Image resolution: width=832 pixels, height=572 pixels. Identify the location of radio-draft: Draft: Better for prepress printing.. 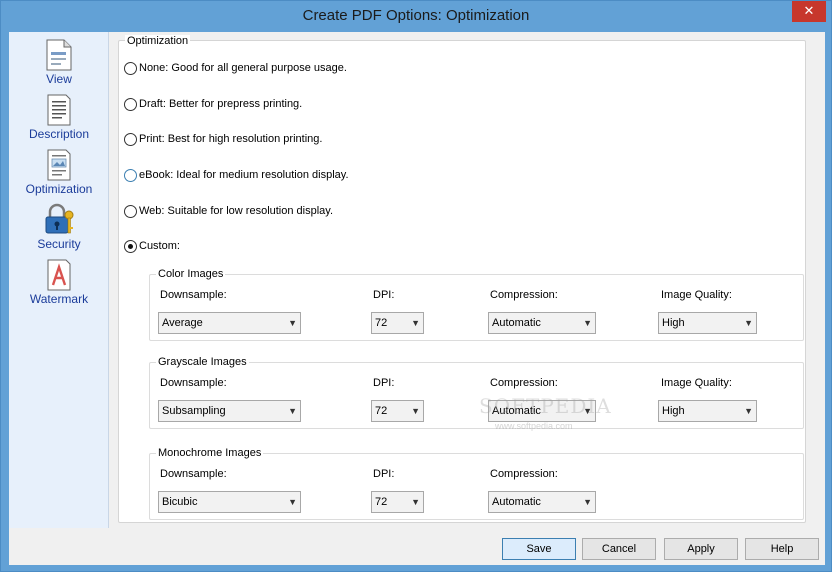
(213, 104).